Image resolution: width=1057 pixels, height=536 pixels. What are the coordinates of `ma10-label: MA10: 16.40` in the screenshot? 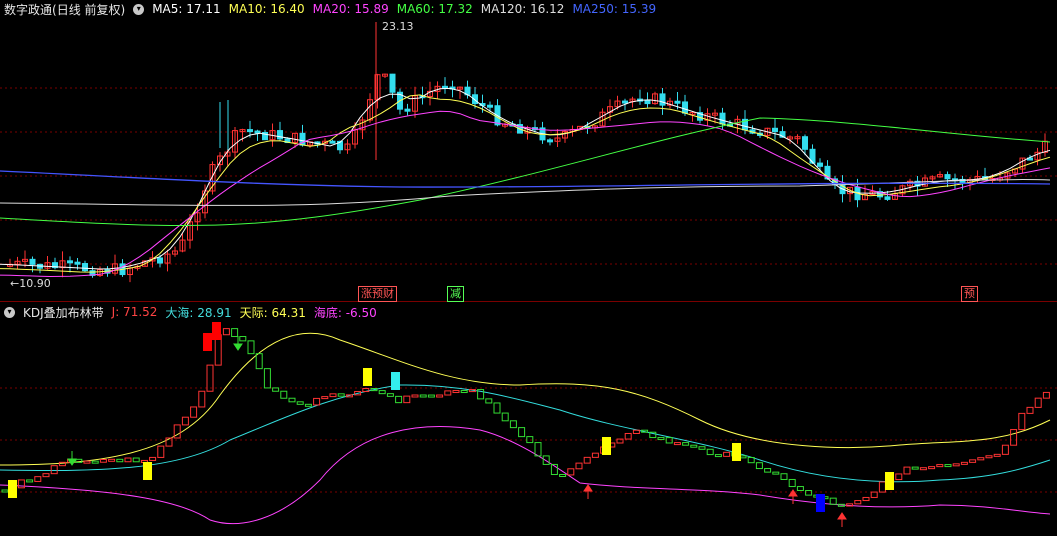 It's located at (266, 9).